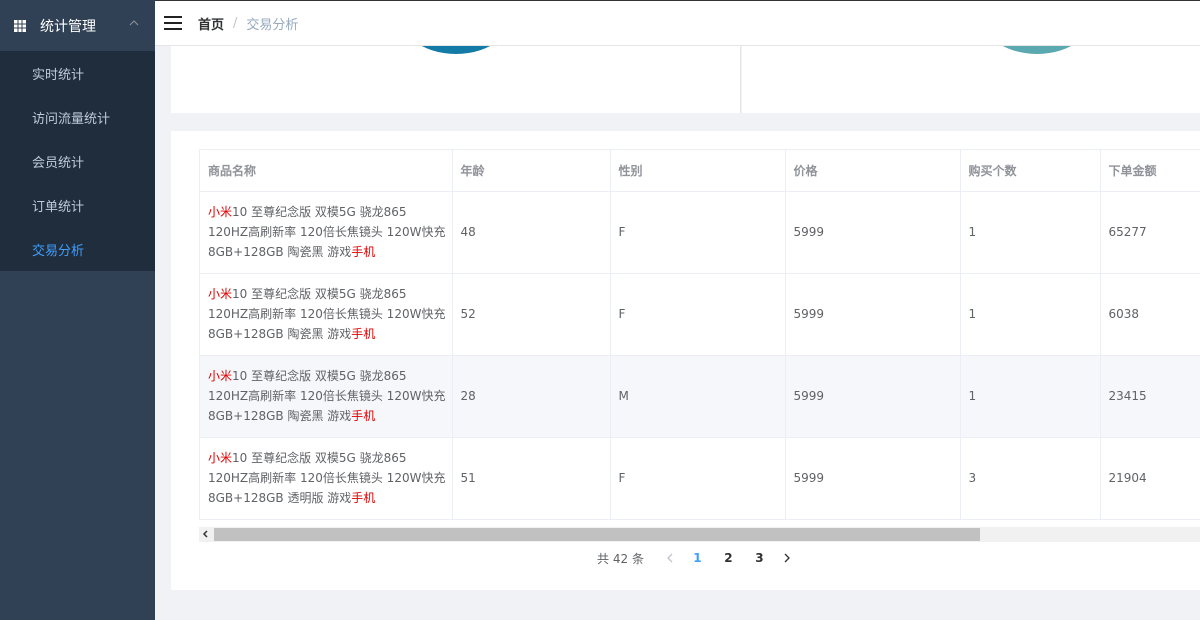 Image resolution: width=1200 pixels, height=620 pixels. Describe the element at coordinates (326, 171) in the screenshot. I see `column-header-name: 商品名称` at that location.